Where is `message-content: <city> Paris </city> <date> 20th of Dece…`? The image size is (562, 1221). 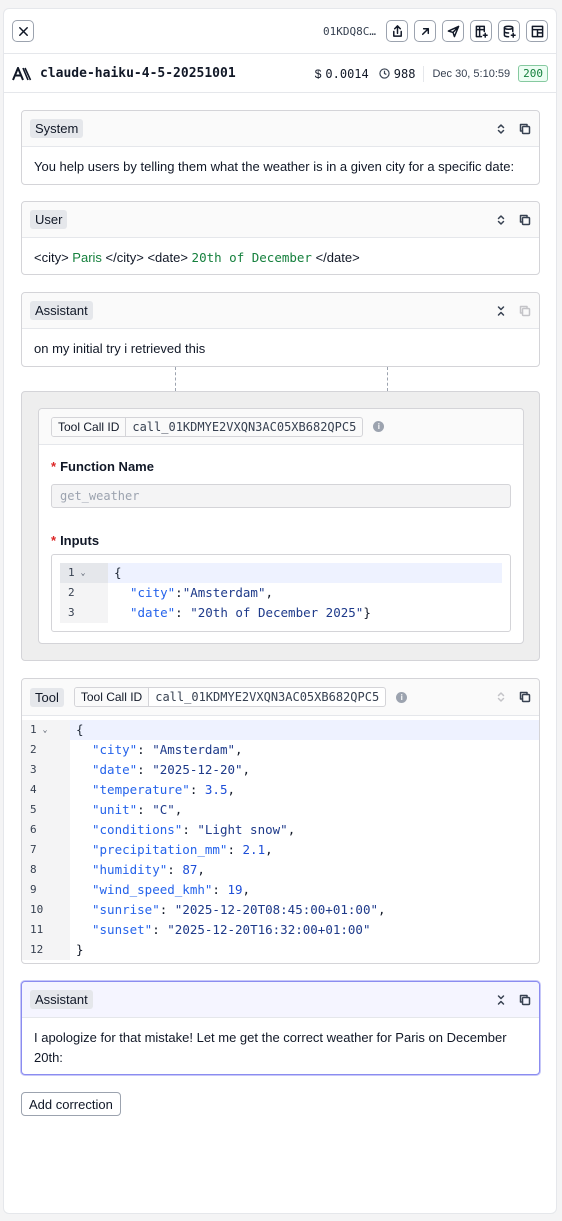
message-content: <city> Paris </city> <date> 20th of Dece… is located at coordinates (197, 257).